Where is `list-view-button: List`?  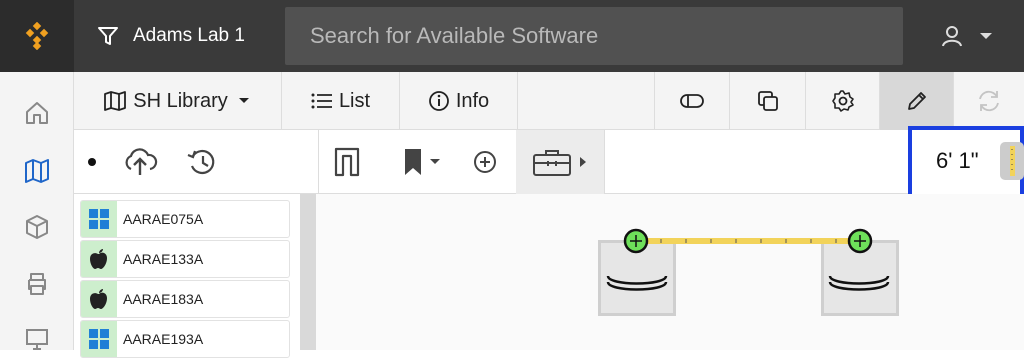
list-view-button: List is located at coordinates (341, 101).